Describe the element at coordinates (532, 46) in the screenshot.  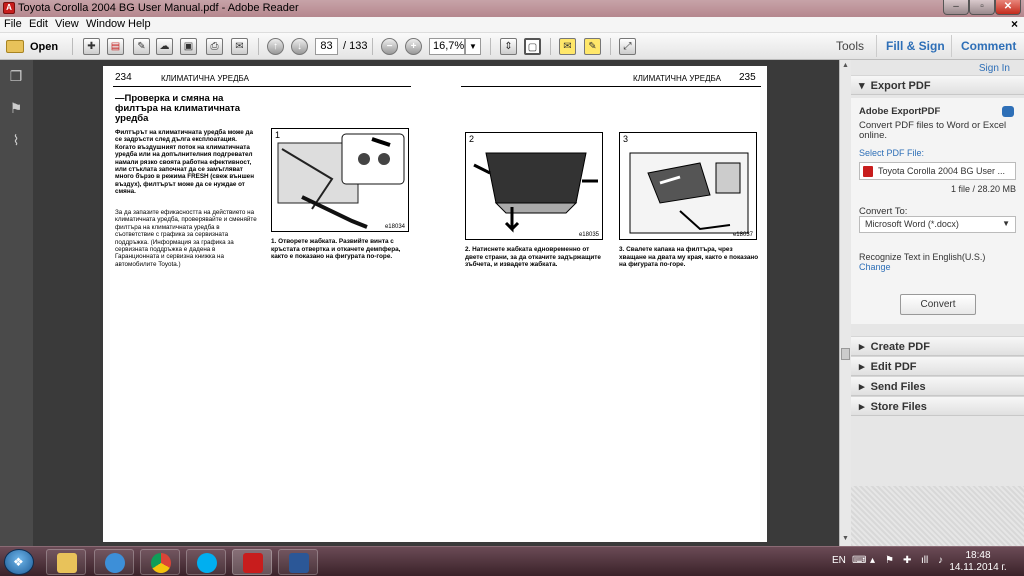
I see `fit-page-button: ▢` at that location.